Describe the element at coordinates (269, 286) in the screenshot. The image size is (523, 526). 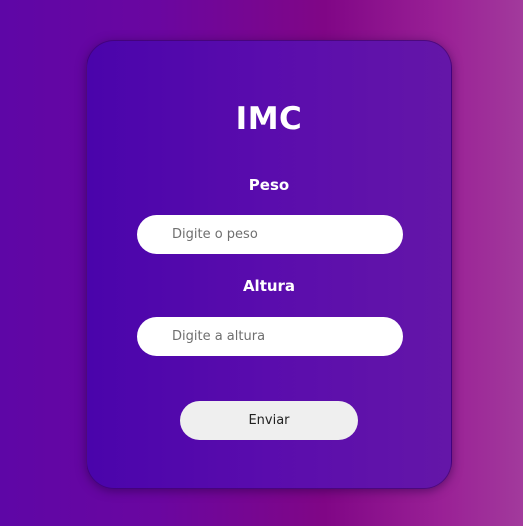
I see `altura-label: Altura` at that location.